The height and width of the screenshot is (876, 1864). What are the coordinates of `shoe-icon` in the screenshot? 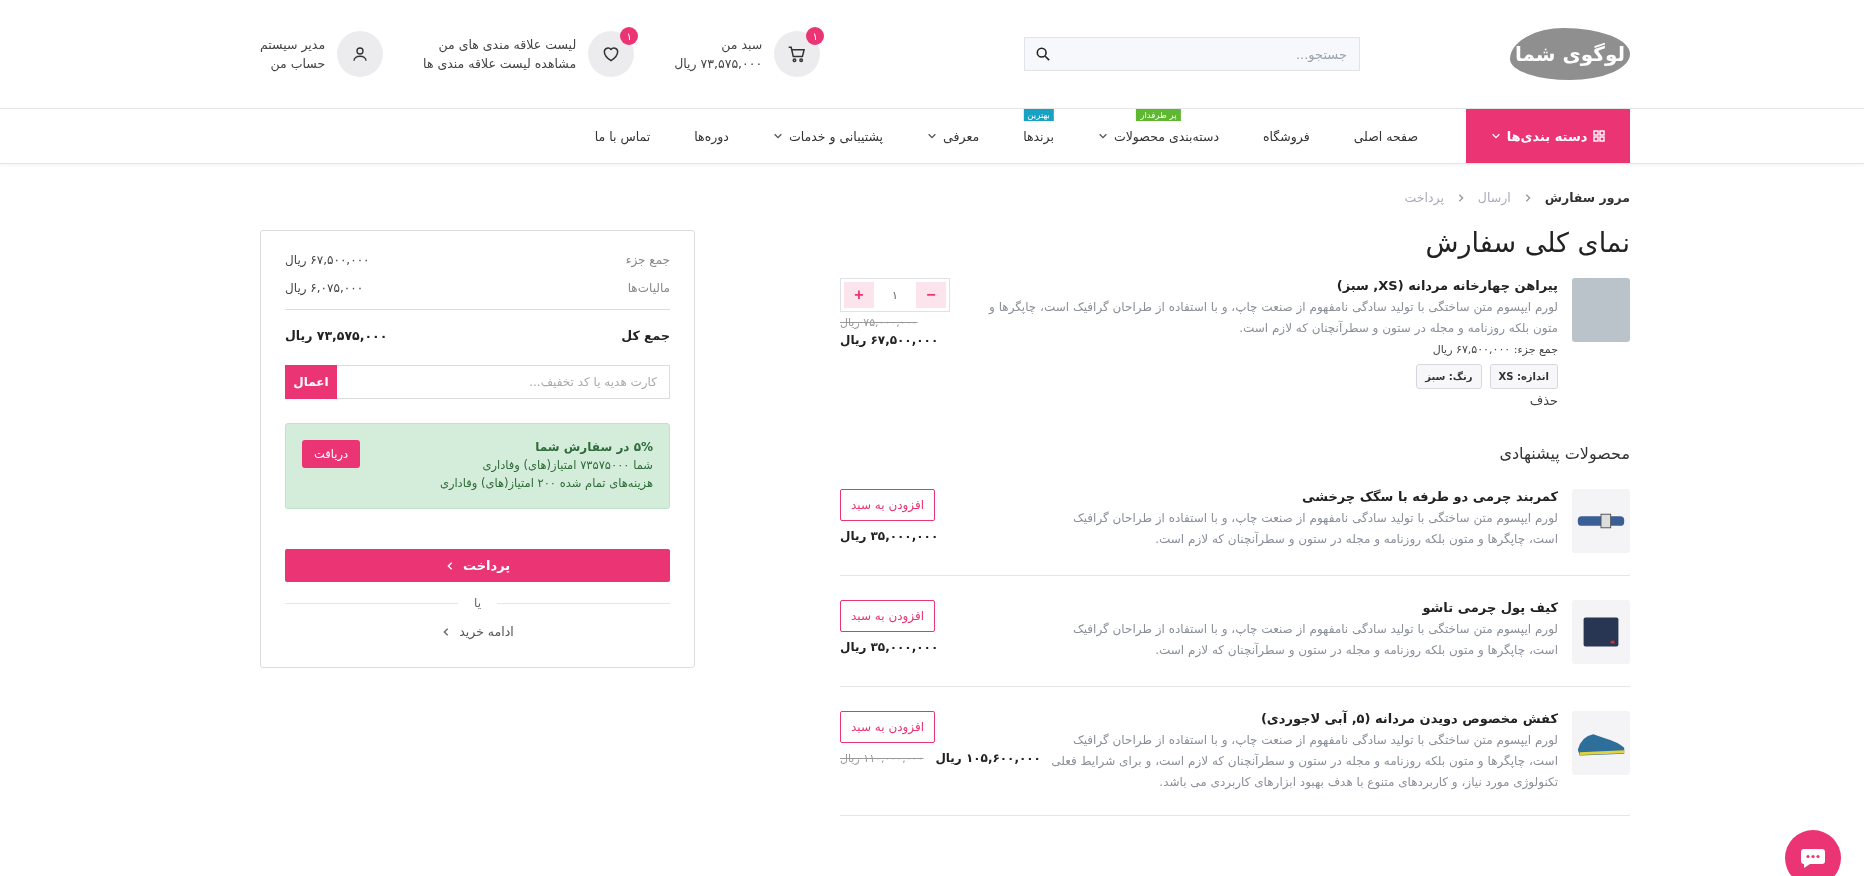 It's located at (1601, 745).